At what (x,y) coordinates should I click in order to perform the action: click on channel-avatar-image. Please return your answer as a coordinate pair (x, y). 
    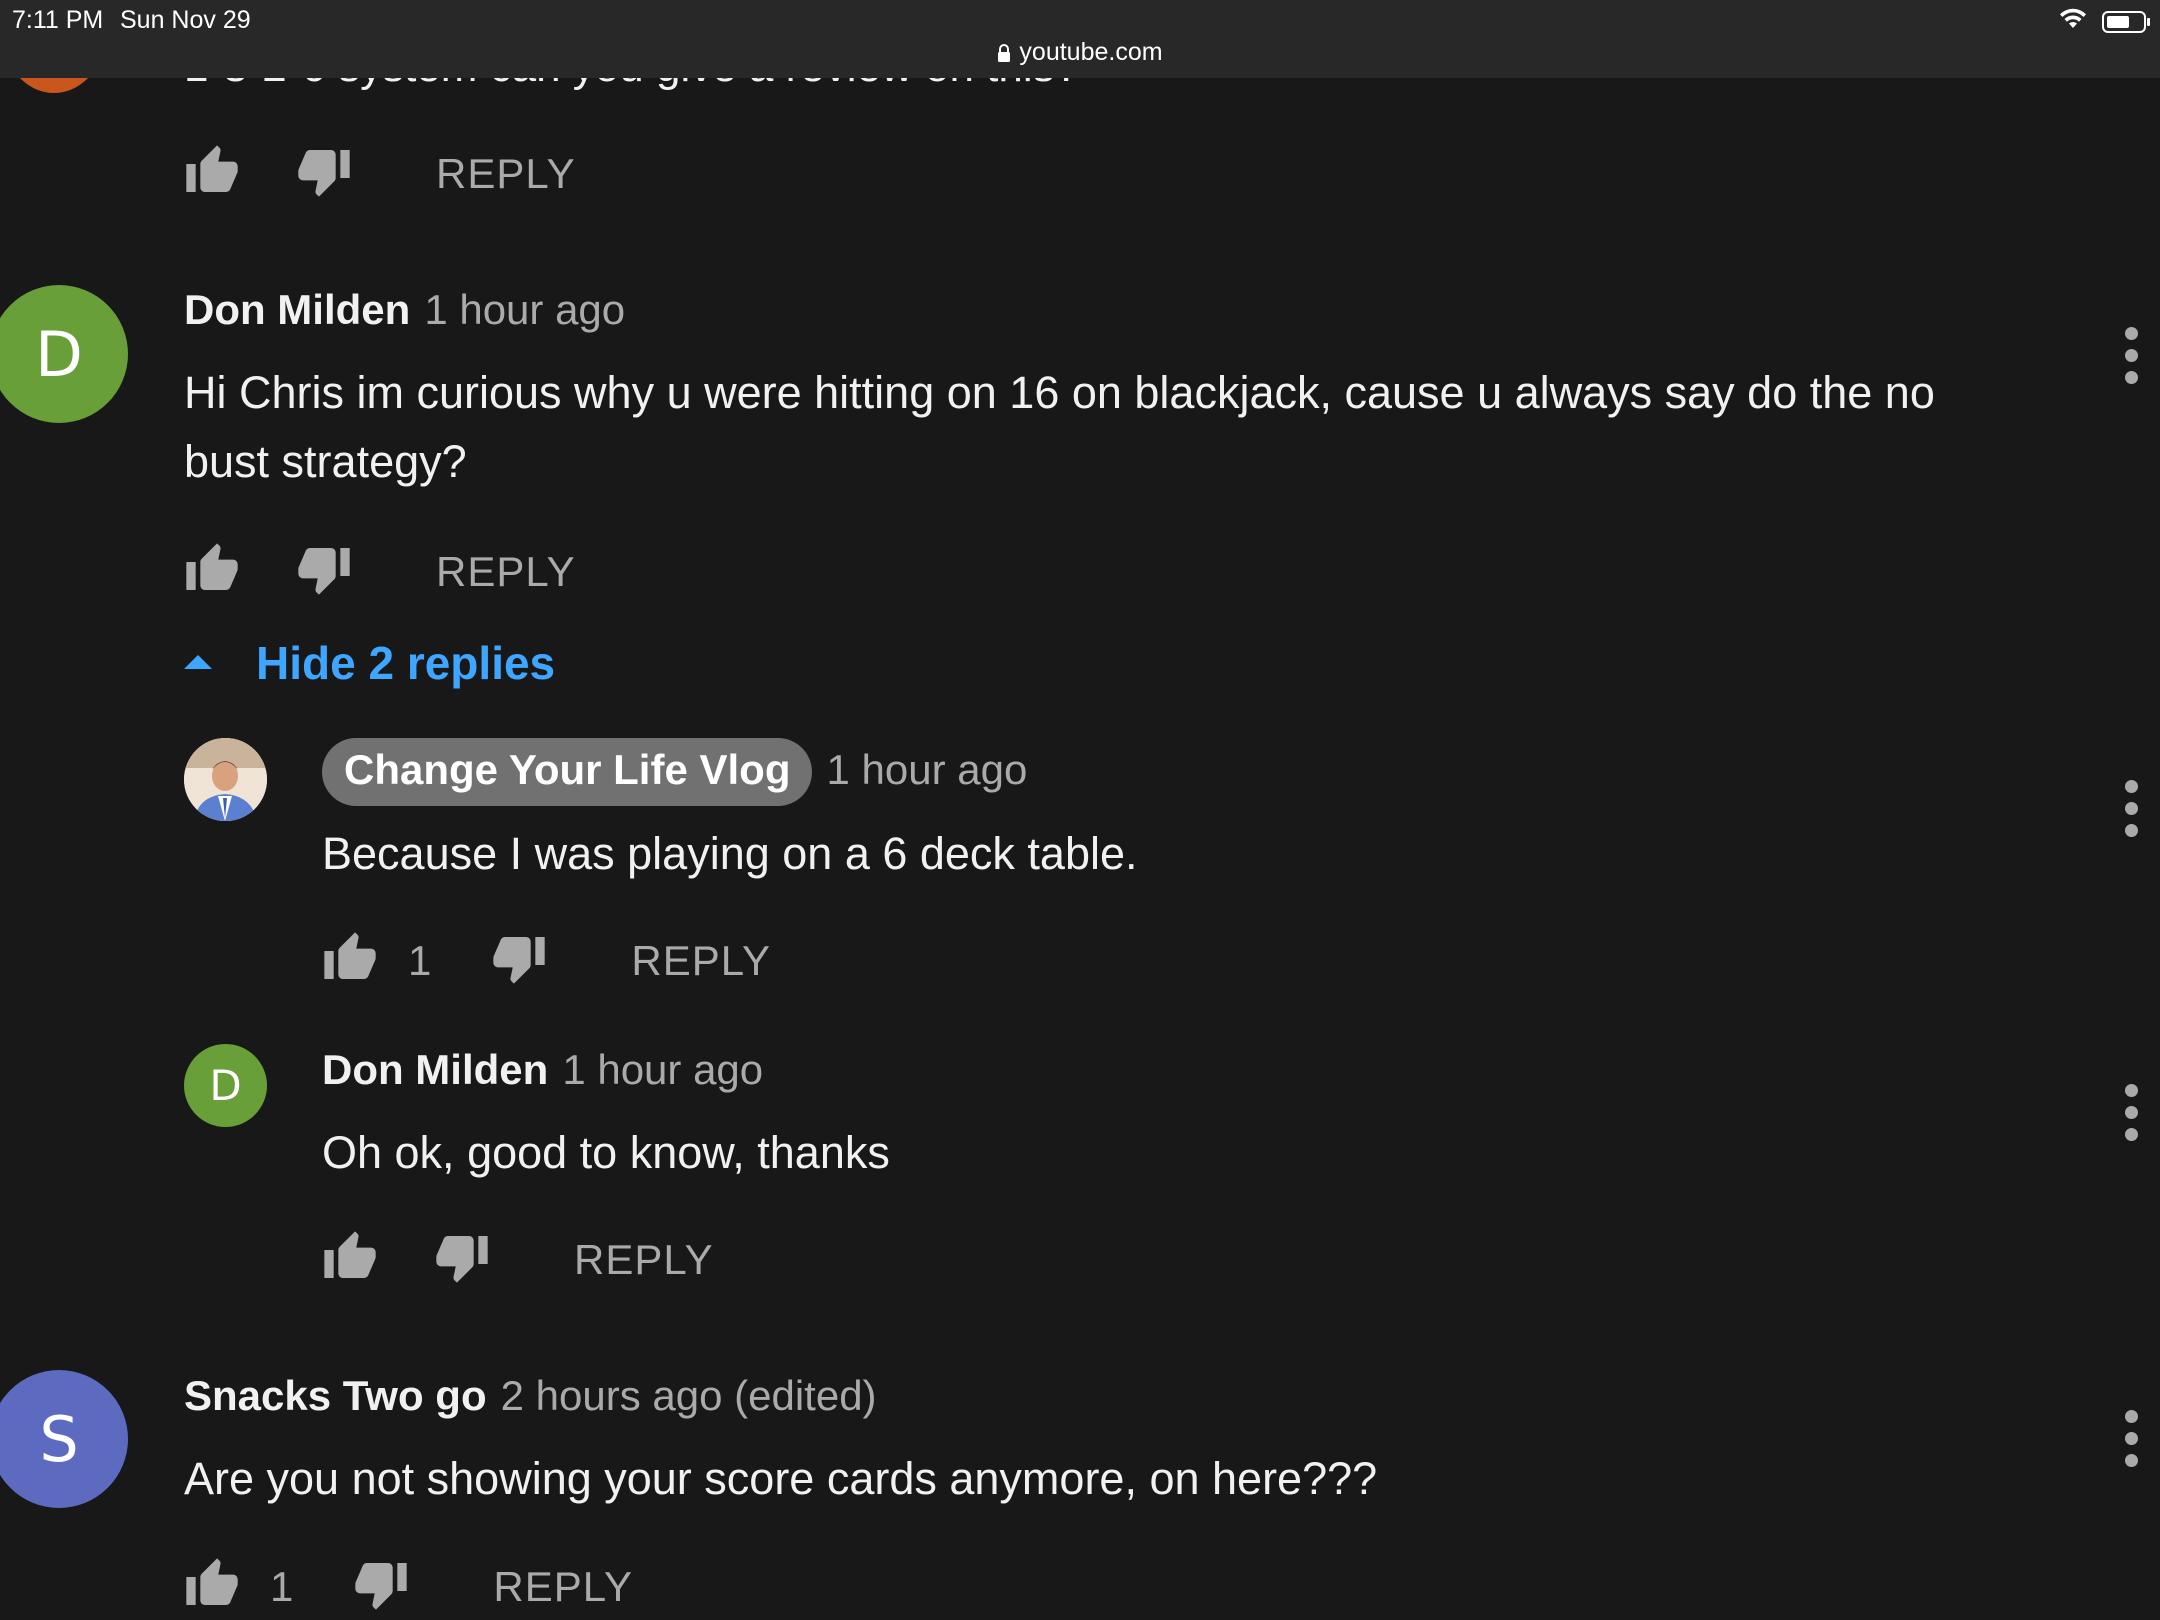
    Looking at the image, I should click on (225, 779).